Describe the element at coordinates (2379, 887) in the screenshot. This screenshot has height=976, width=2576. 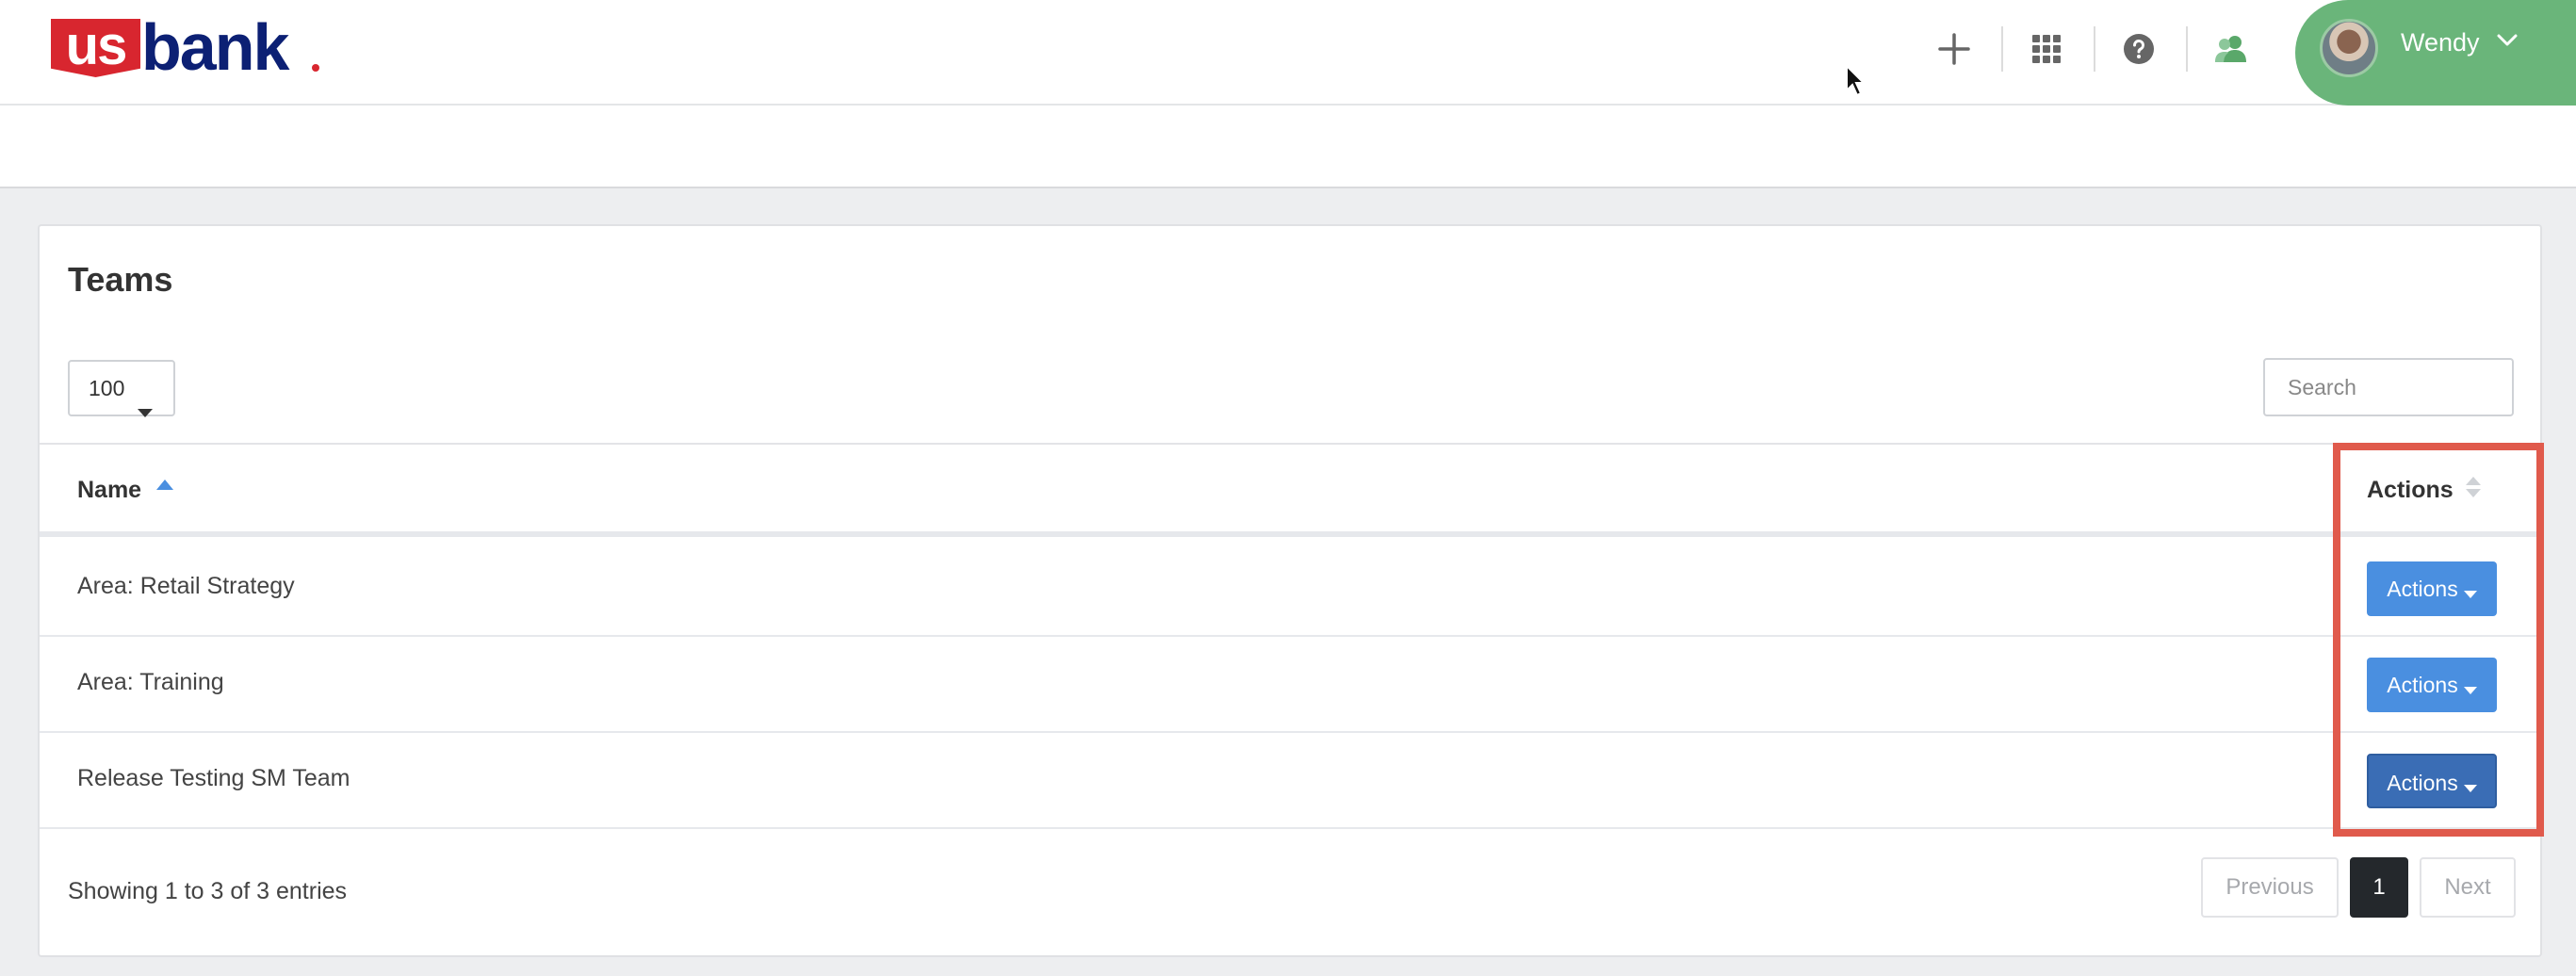
I see `pagination-page-button: 1` at that location.